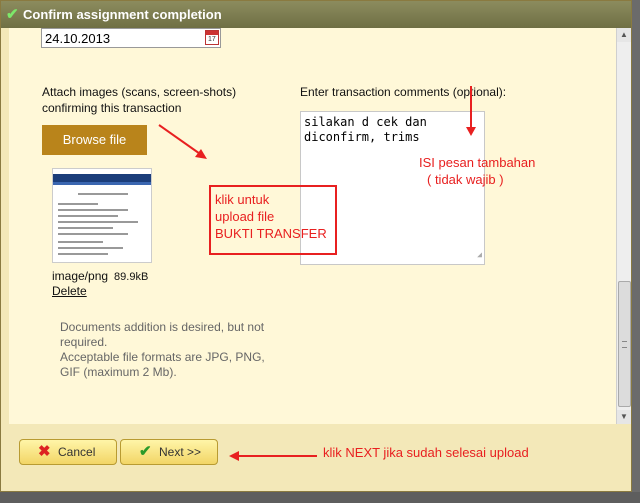 The image size is (640, 503). I want to click on background-strip, so click(320, 497).